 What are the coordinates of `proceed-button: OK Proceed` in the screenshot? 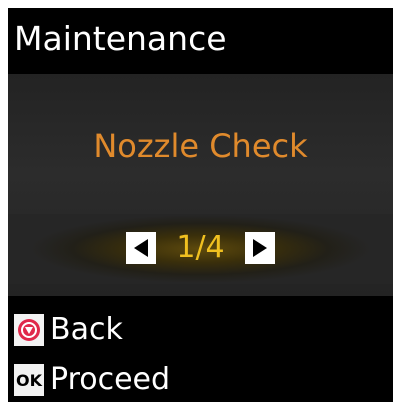 It's located at (92, 380).